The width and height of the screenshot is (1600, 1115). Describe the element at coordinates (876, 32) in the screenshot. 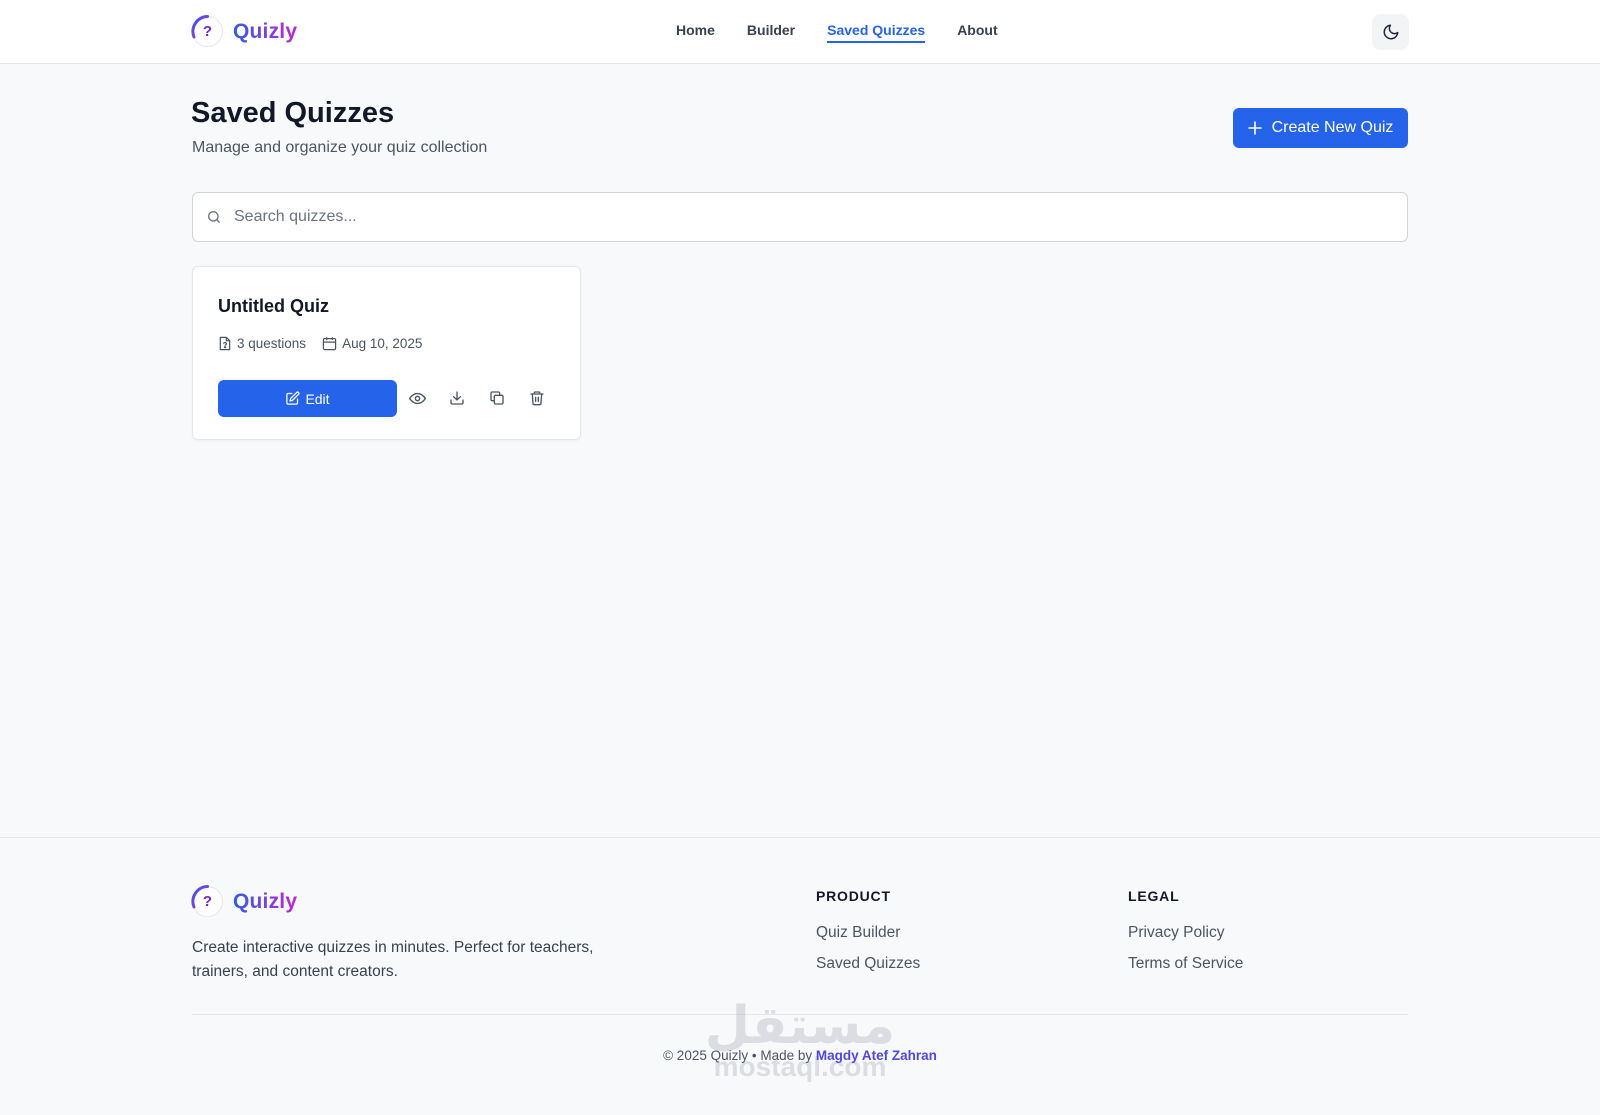

I see `nav-saved-quizzes: Saved Quizzes` at that location.